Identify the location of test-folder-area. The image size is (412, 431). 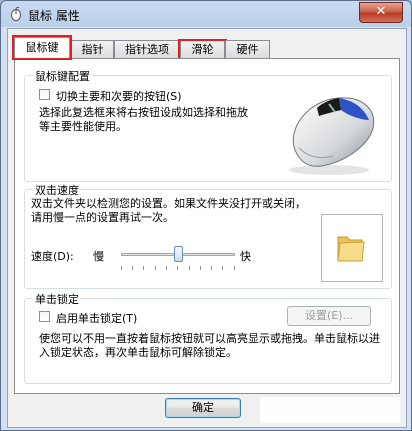
(352, 248).